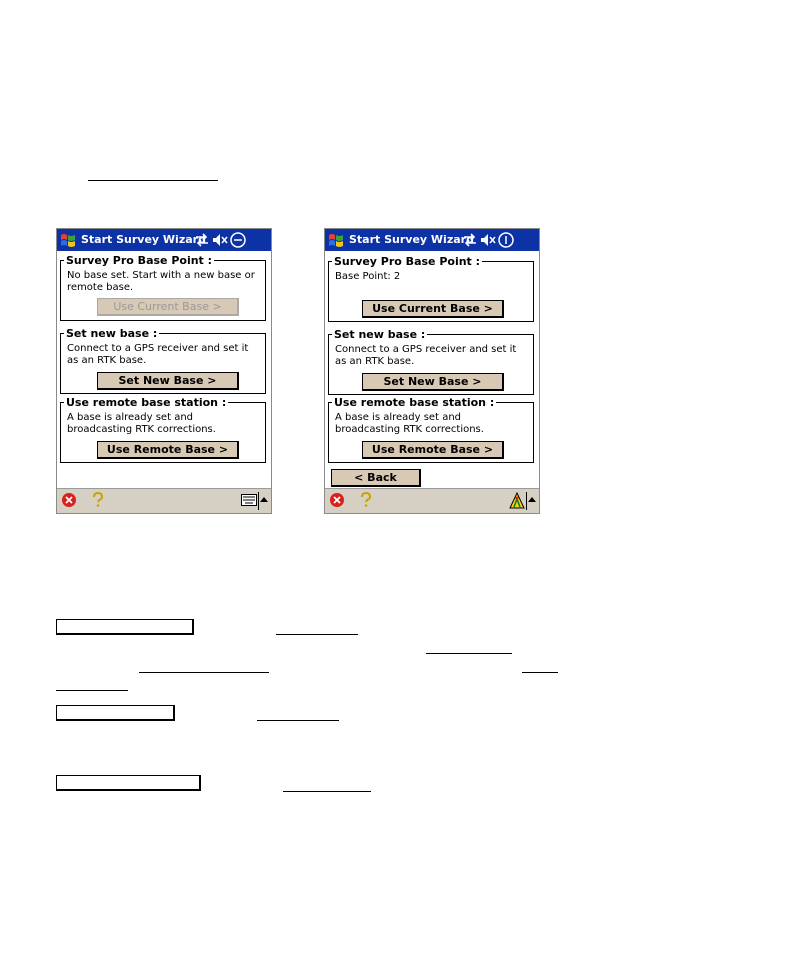  Describe the element at coordinates (517, 500) in the screenshot. I see `gps-status-icon` at that location.